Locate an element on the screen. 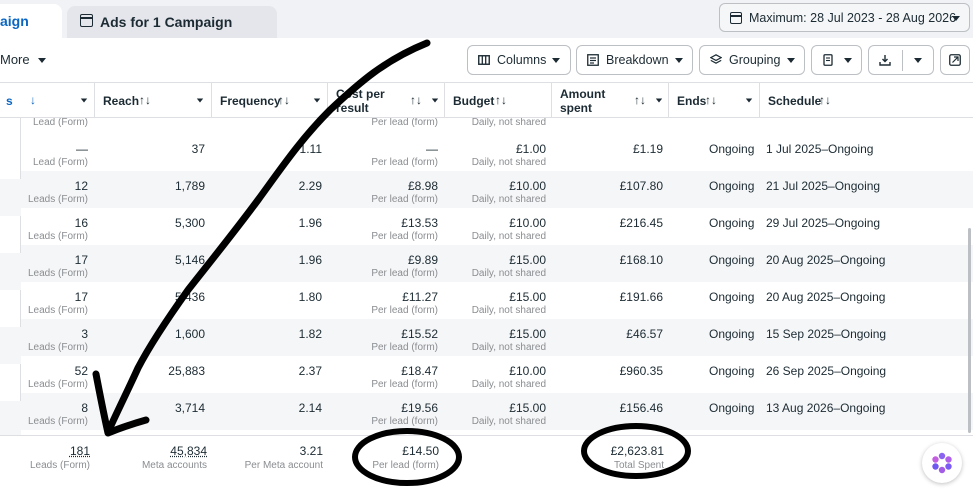 This screenshot has width=973, height=489. reports-button is located at coordinates (836, 60).